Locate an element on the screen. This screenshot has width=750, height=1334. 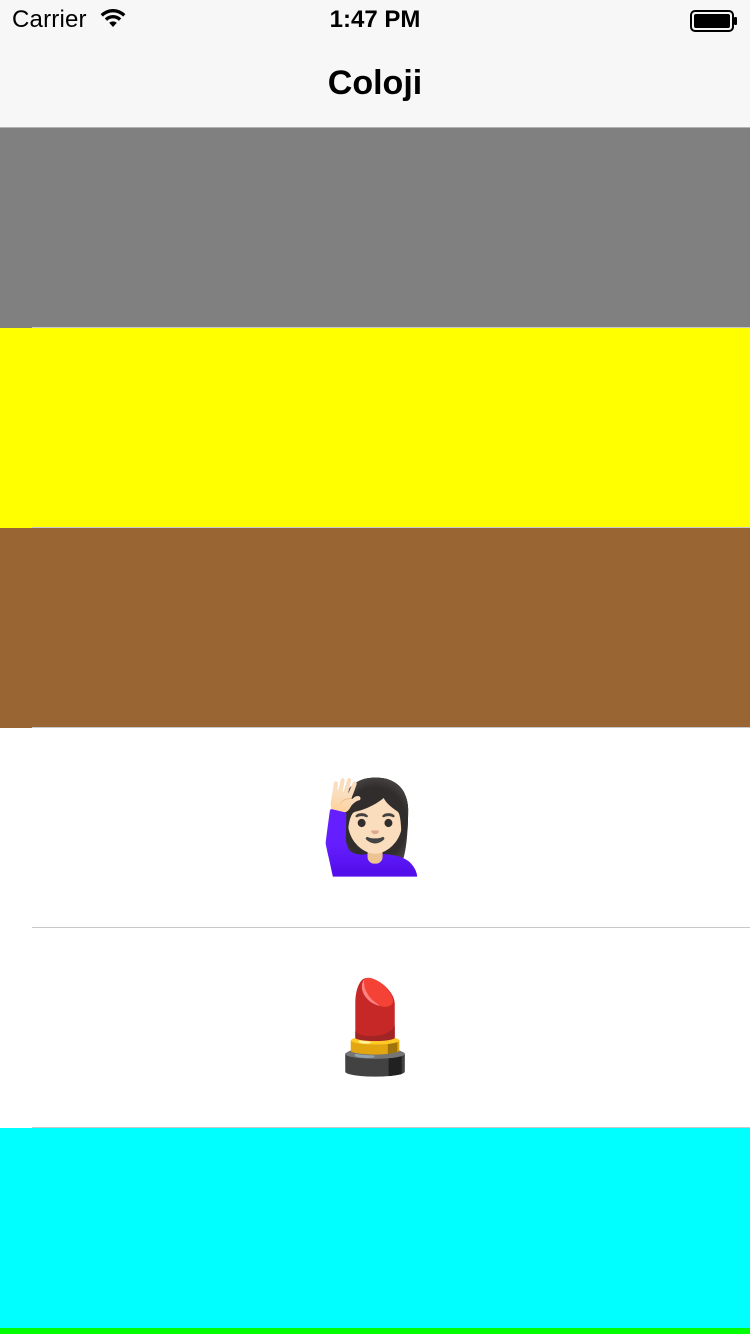
status-bar: Carrier 1:47 PM is located at coordinates (375, 20).